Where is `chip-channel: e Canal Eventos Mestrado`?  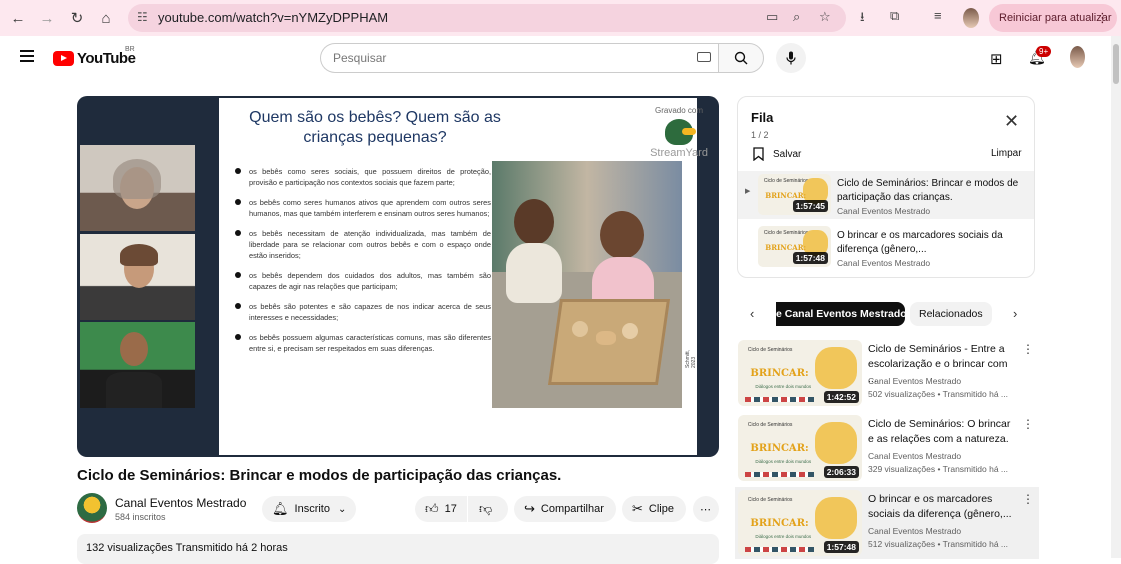 chip-channel: e Canal Eventos Mestrado is located at coordinates (840, 314).